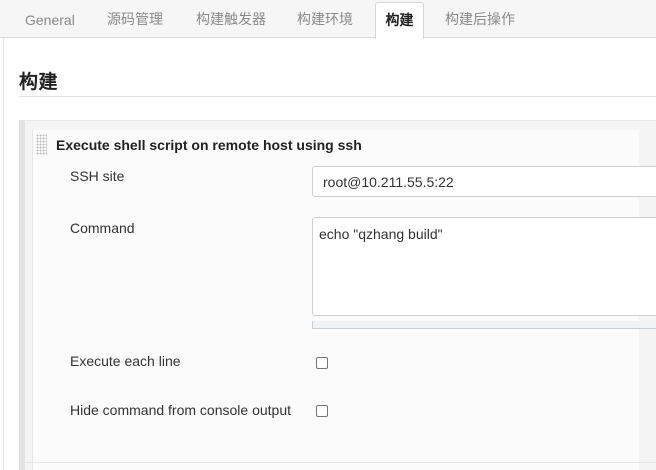 The height and width of the screenshot is (470, 656). I want to click on page-left-border, so click(3, 254).